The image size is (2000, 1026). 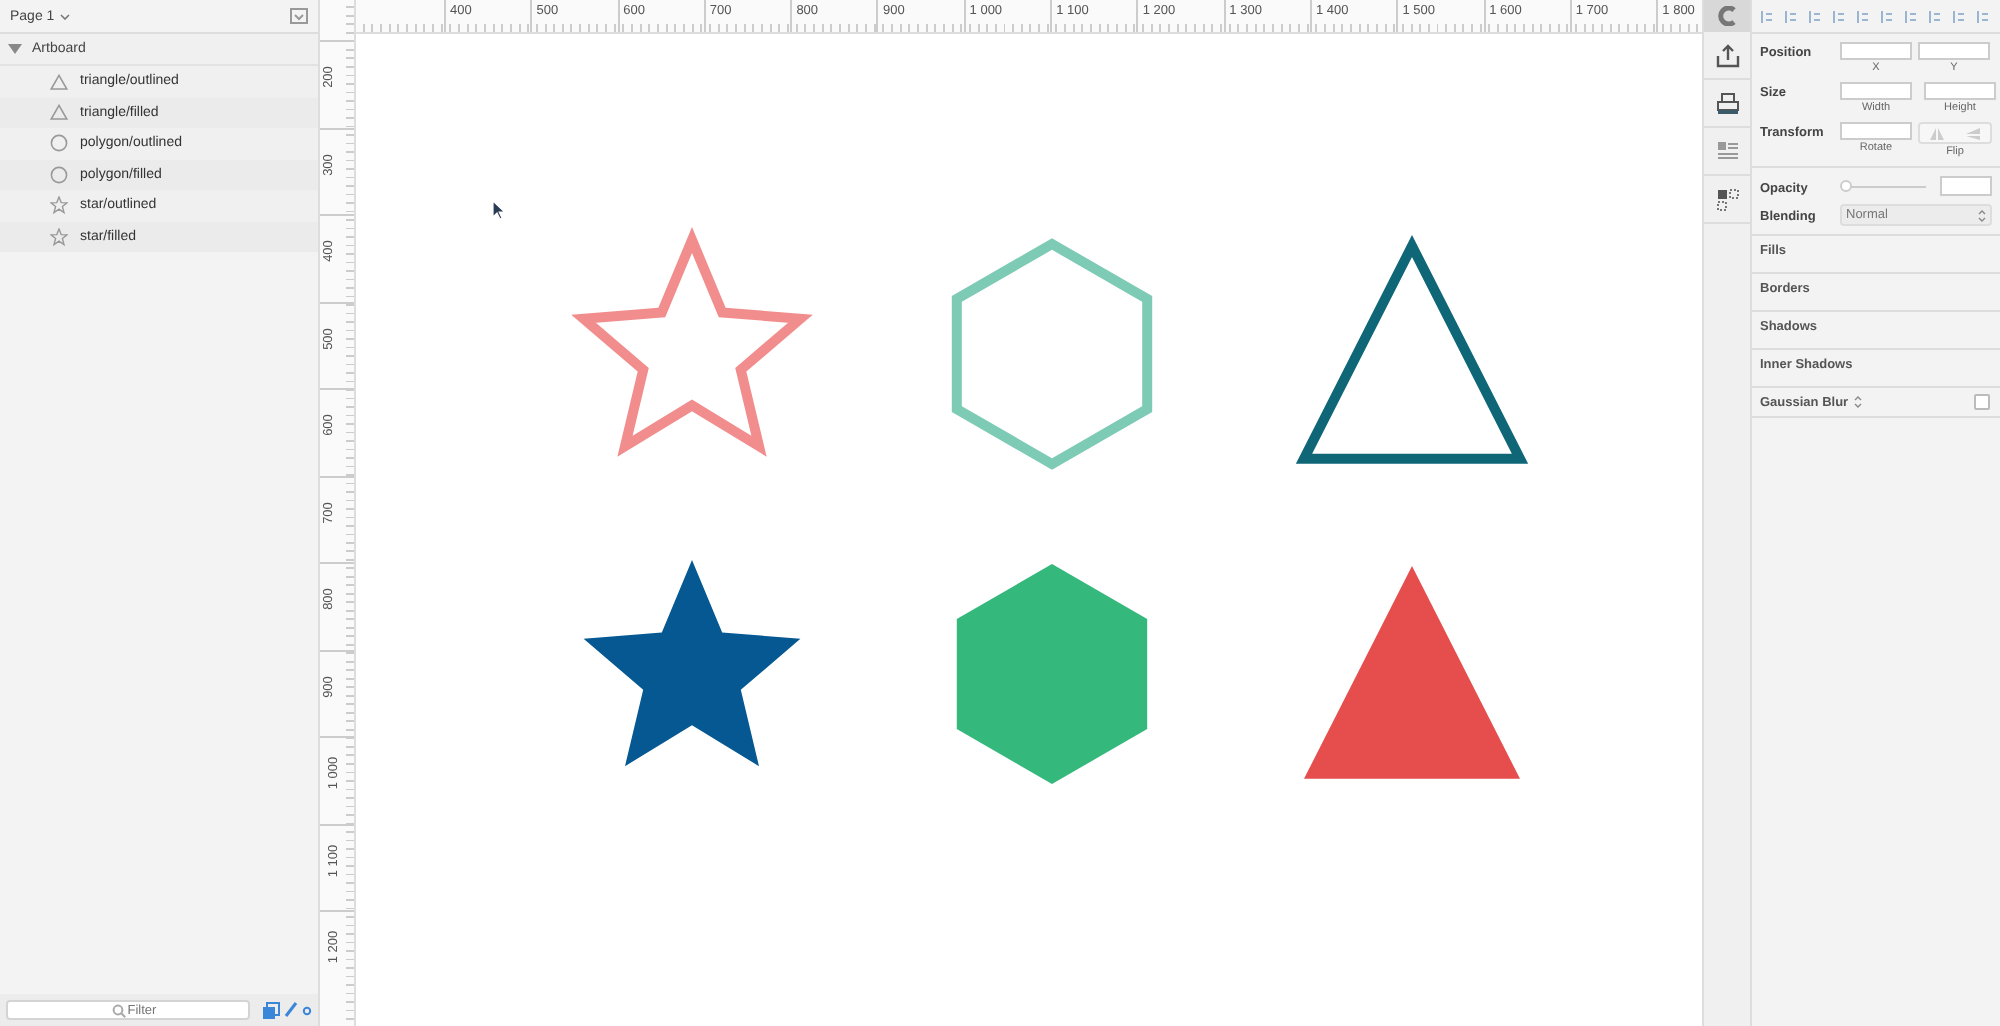 What do you see at coordinates (65, 16) in the screenshot?
I see `chevron-down-icon` at bounding box center [65, 16].